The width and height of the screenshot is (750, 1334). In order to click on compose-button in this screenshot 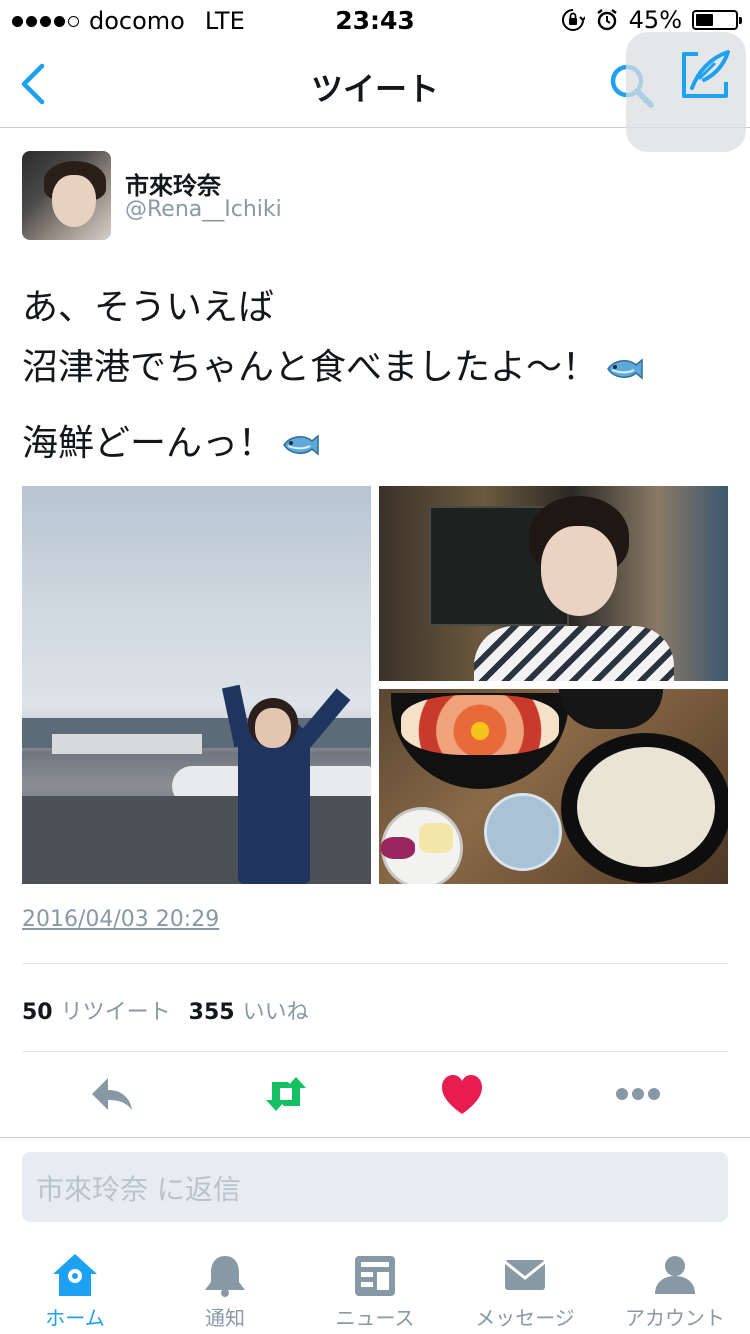, I will do `click(686, 92)`.